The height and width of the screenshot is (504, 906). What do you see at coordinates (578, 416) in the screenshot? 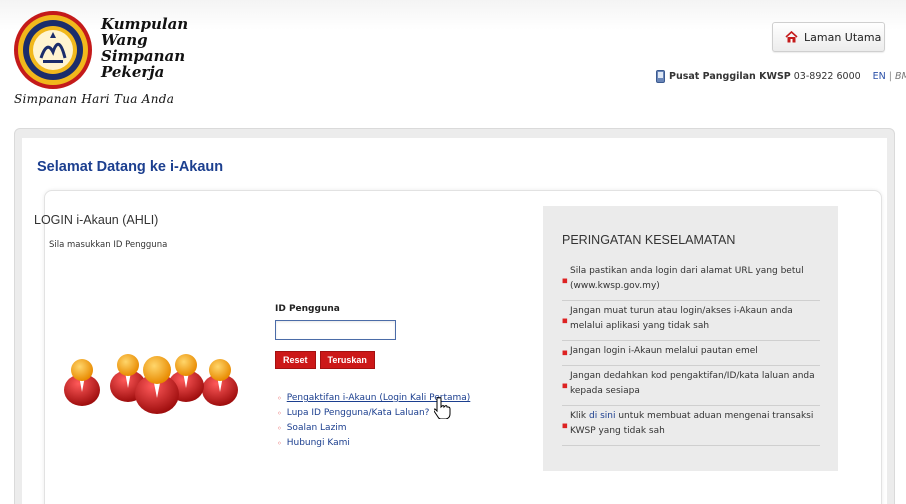
I see `security-item-prefix: Klik` at bounding box center [578, 416].